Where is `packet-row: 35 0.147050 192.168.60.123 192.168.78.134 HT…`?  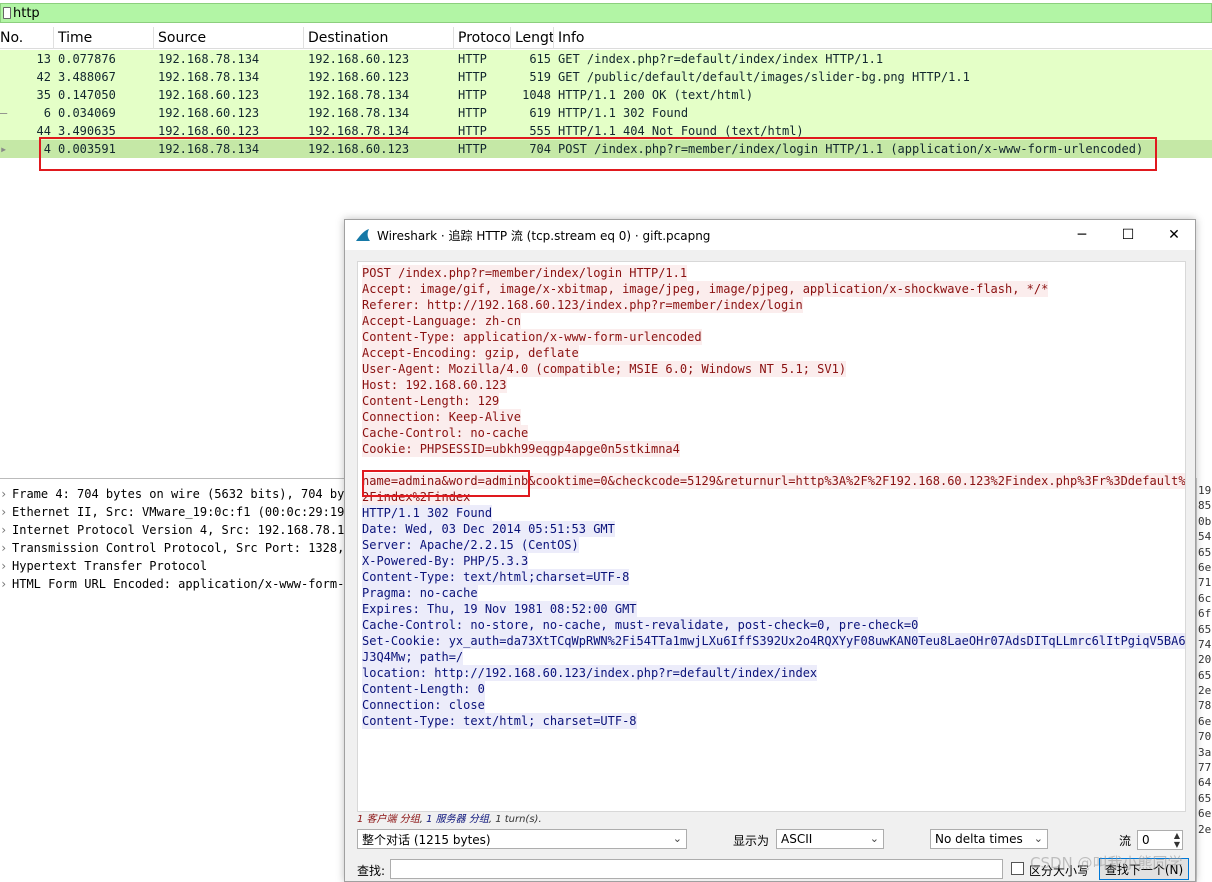 packet-row: 35 0.147050 192.168.60.123 192.168.78.134 HT… is located at coordinates (606, 95).